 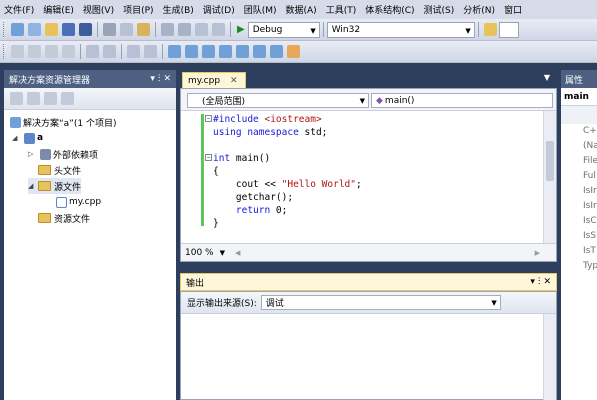 What do you see at coordinates (283, 29) in the screenshot?
I see `configuration-select: Debug ▼` at bounding box center [283, 29].